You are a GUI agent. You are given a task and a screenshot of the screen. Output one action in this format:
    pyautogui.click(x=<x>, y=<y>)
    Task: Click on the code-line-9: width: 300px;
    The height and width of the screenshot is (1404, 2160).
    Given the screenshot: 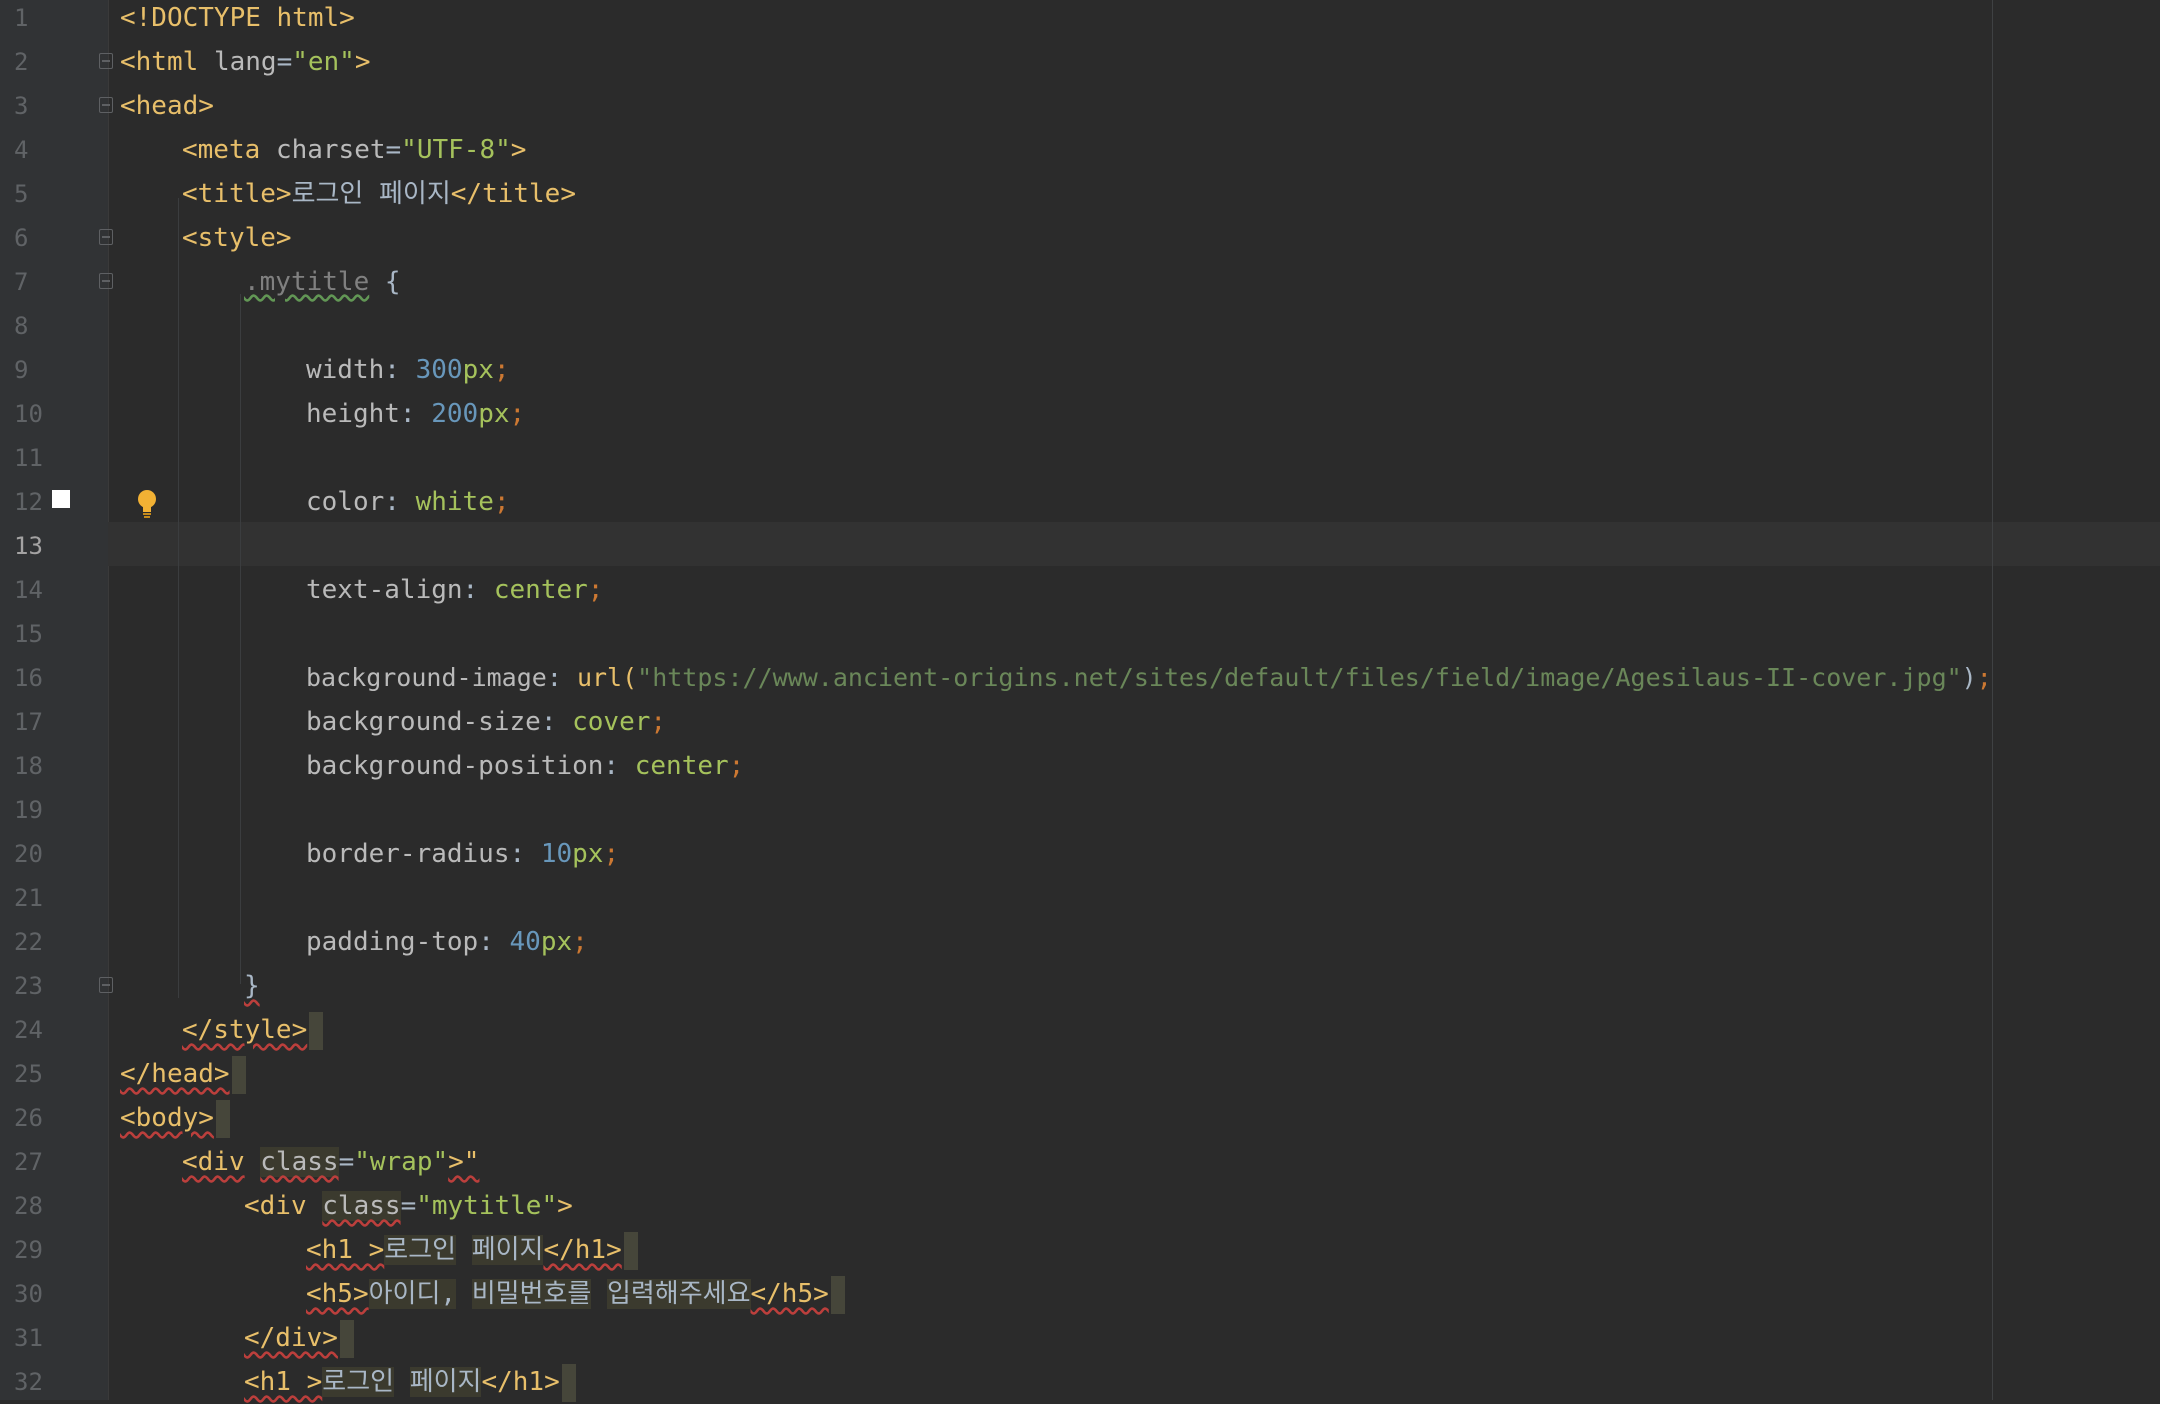 What is the action you would take?
    pyautogui.click(x=408, y=370)
    